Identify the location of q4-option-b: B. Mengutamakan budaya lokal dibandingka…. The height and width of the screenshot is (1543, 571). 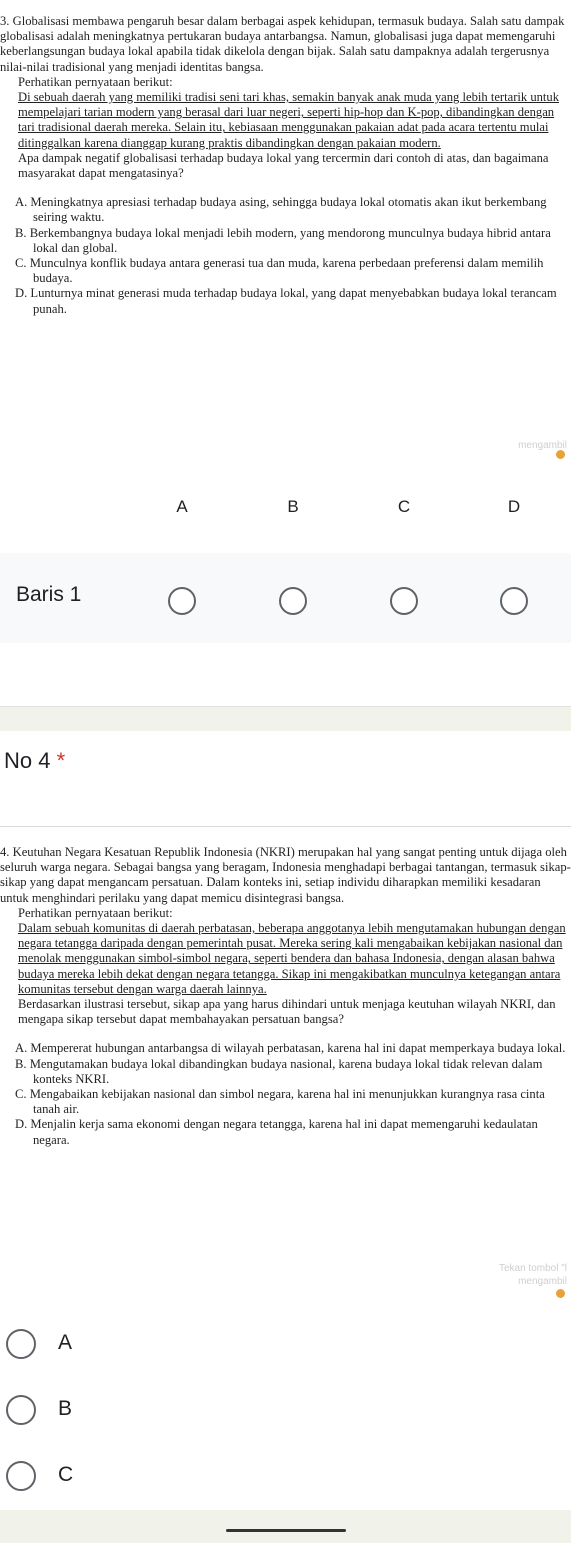
(279, 1071).